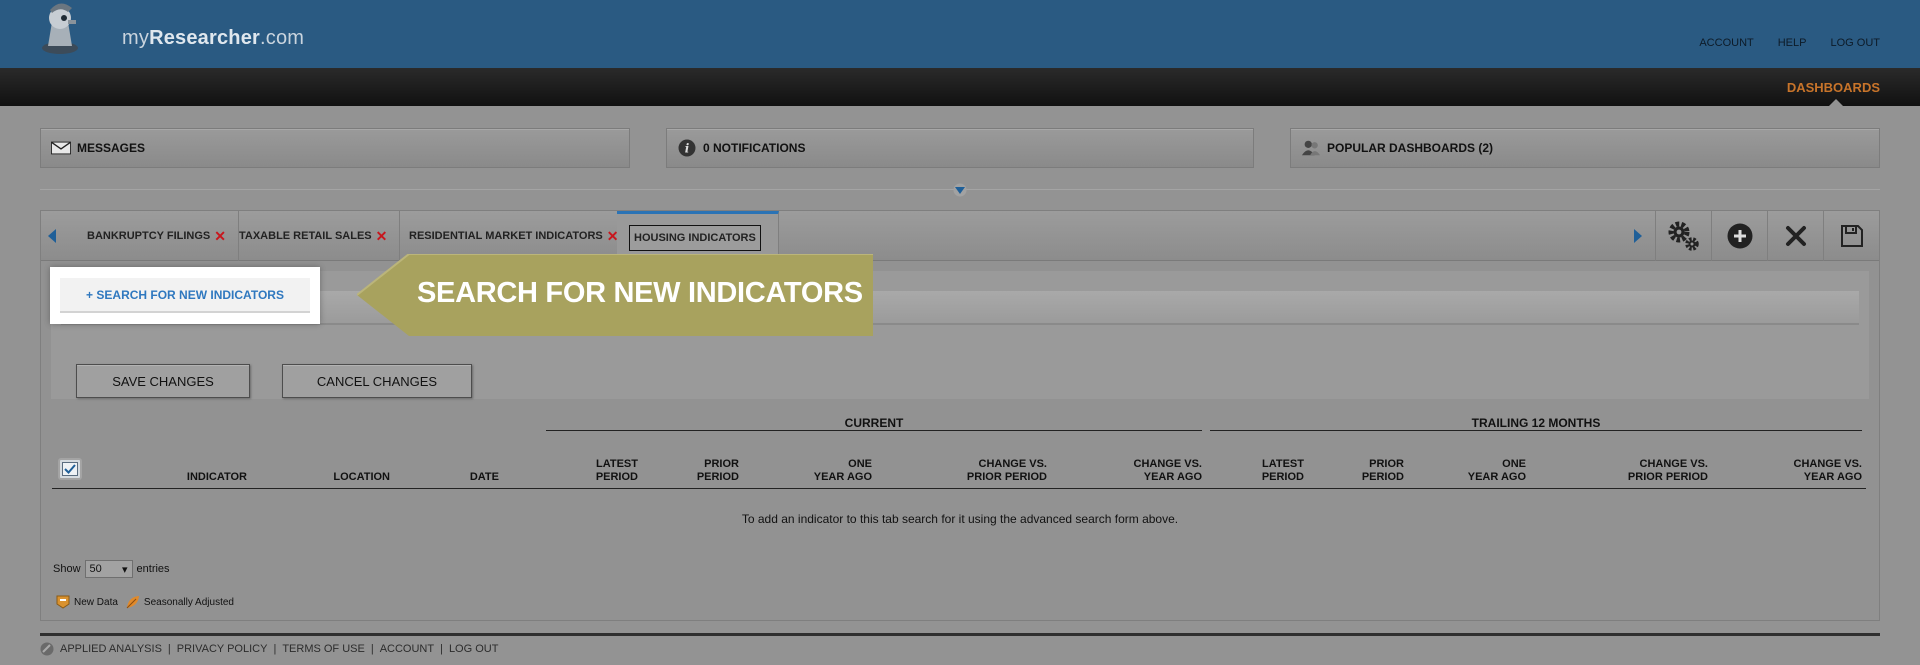 This screenshot has height=665, width=1920. I want to click on group-trailing-line, so click(1536, 430).